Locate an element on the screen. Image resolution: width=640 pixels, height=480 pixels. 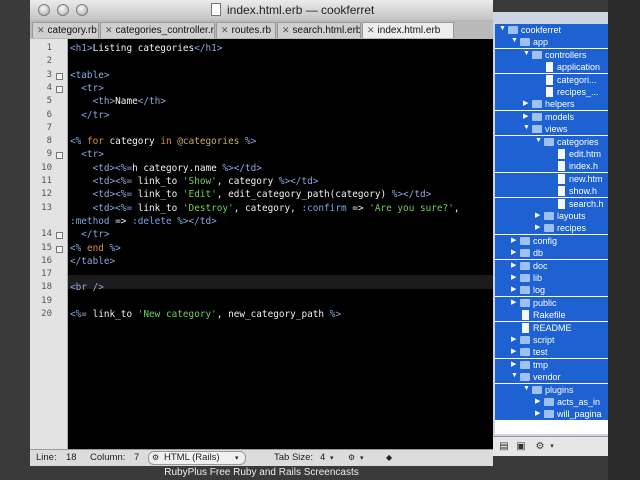
tree-item: new.htm is located at coordinates (551, 178).